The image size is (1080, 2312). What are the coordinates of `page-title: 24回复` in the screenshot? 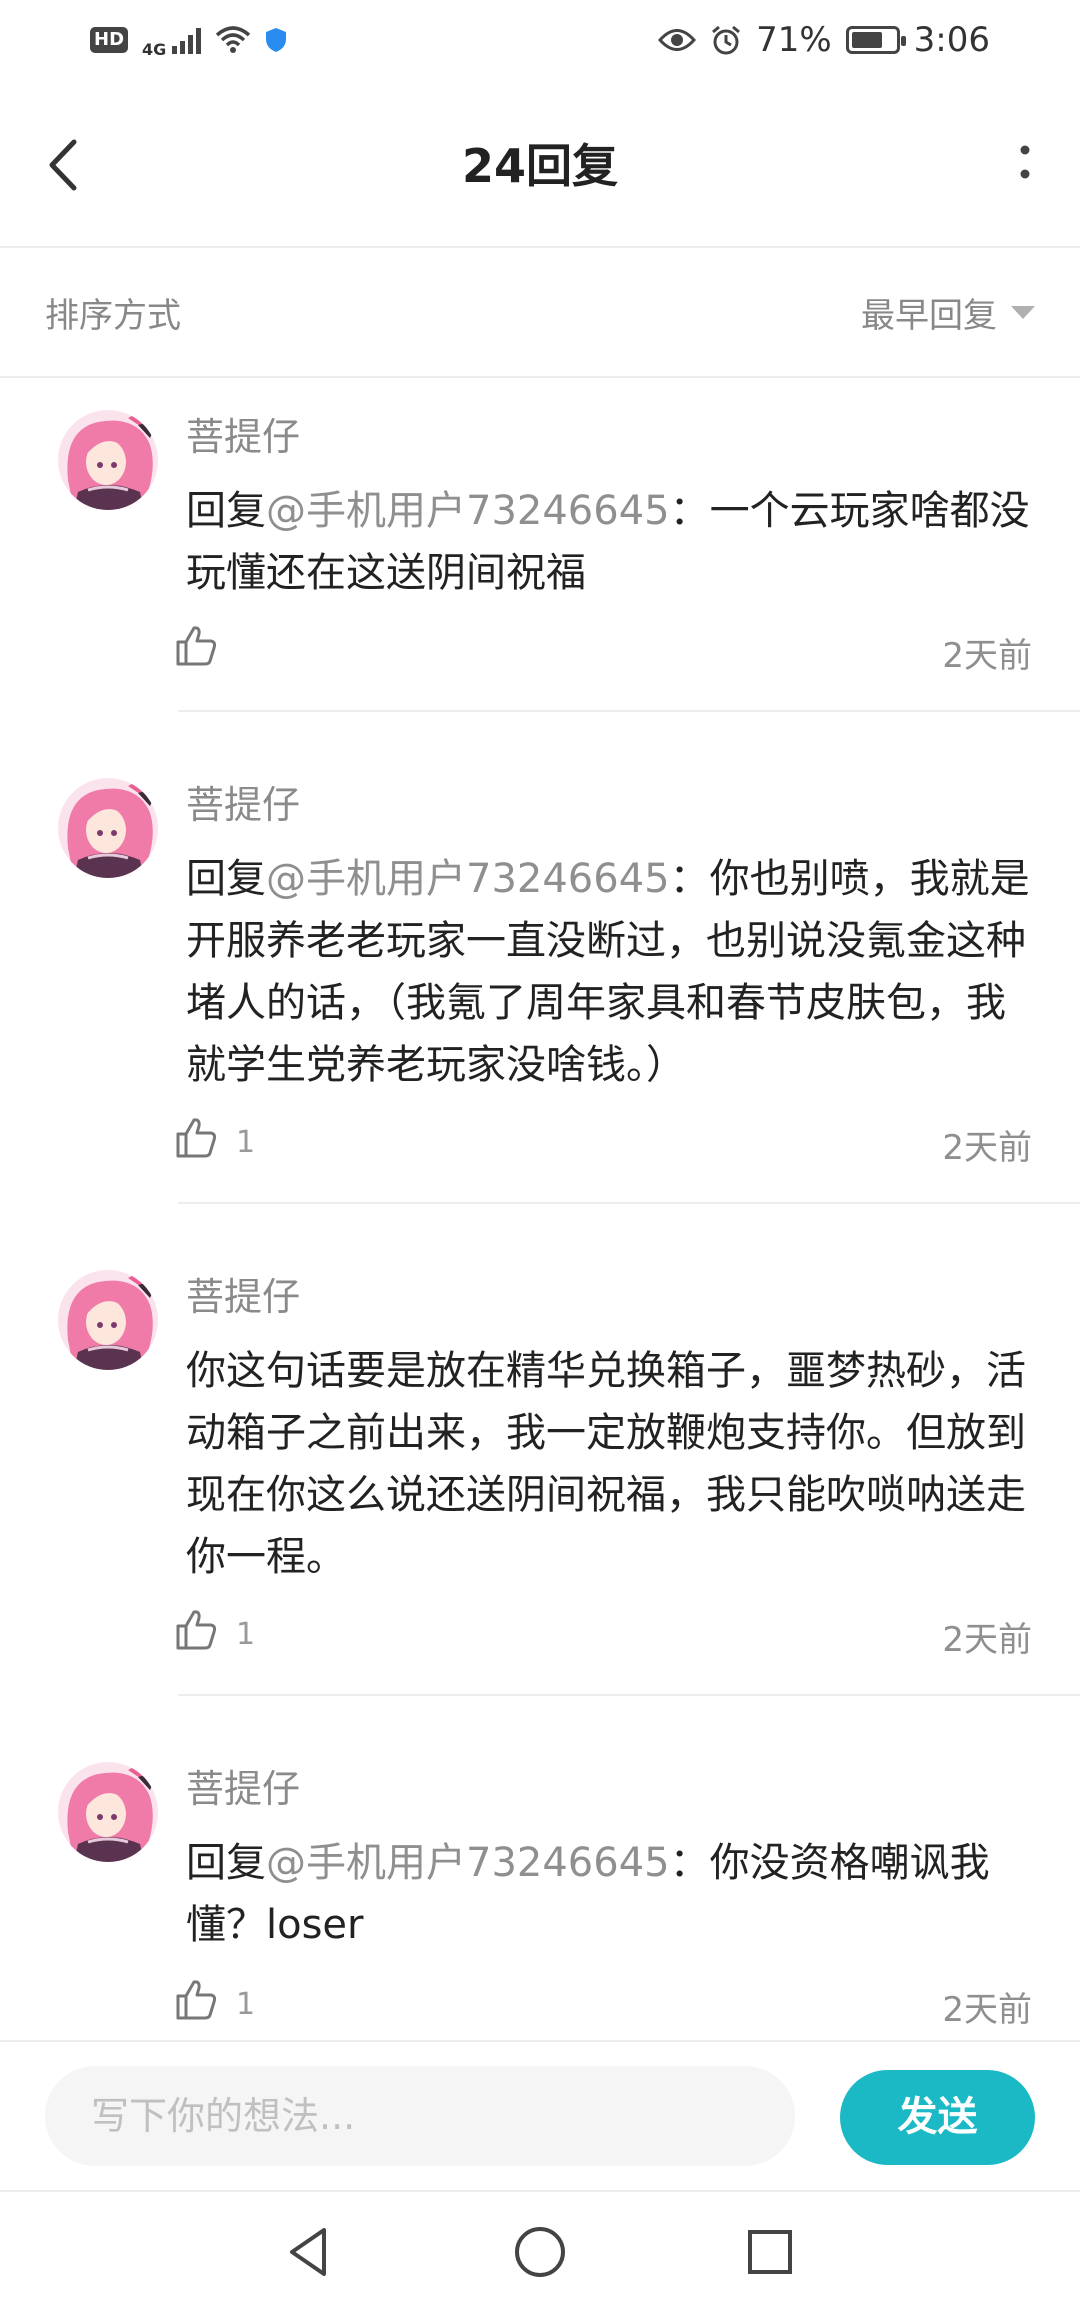 It's located at (539, 166).